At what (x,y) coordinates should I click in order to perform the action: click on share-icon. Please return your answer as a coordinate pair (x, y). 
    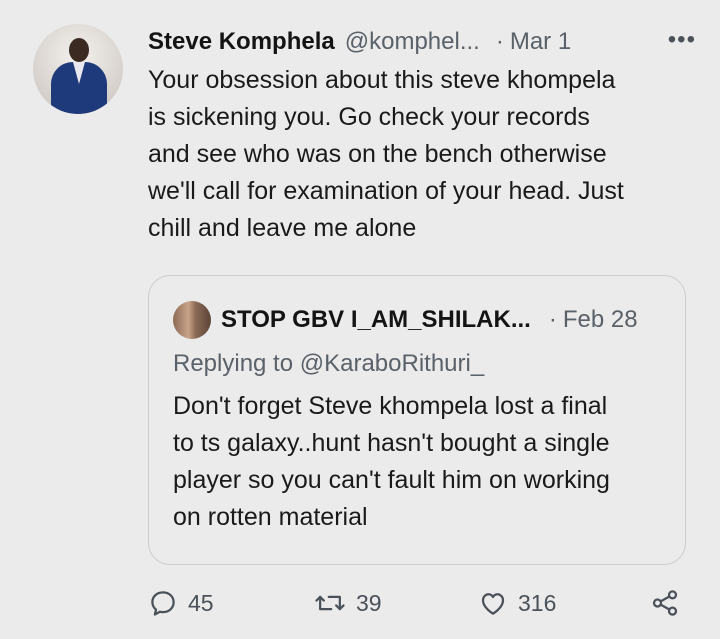
    Looking at the image, I should click on (665, 603).